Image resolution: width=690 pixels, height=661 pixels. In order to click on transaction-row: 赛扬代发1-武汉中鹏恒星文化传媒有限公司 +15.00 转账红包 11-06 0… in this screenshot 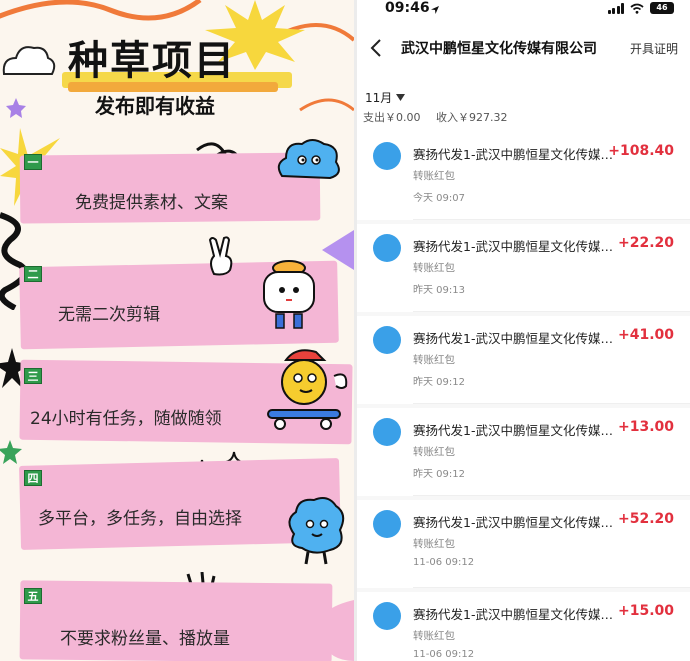, I will do `click(523, 626)`.